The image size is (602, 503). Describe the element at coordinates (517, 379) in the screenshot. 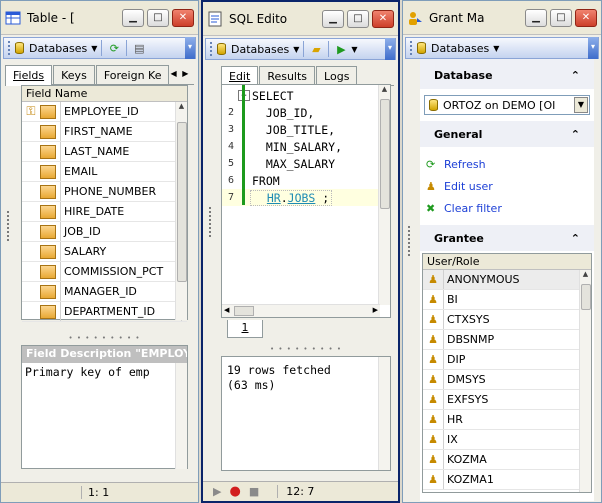

I see `user-name: DMSYS` at that location.